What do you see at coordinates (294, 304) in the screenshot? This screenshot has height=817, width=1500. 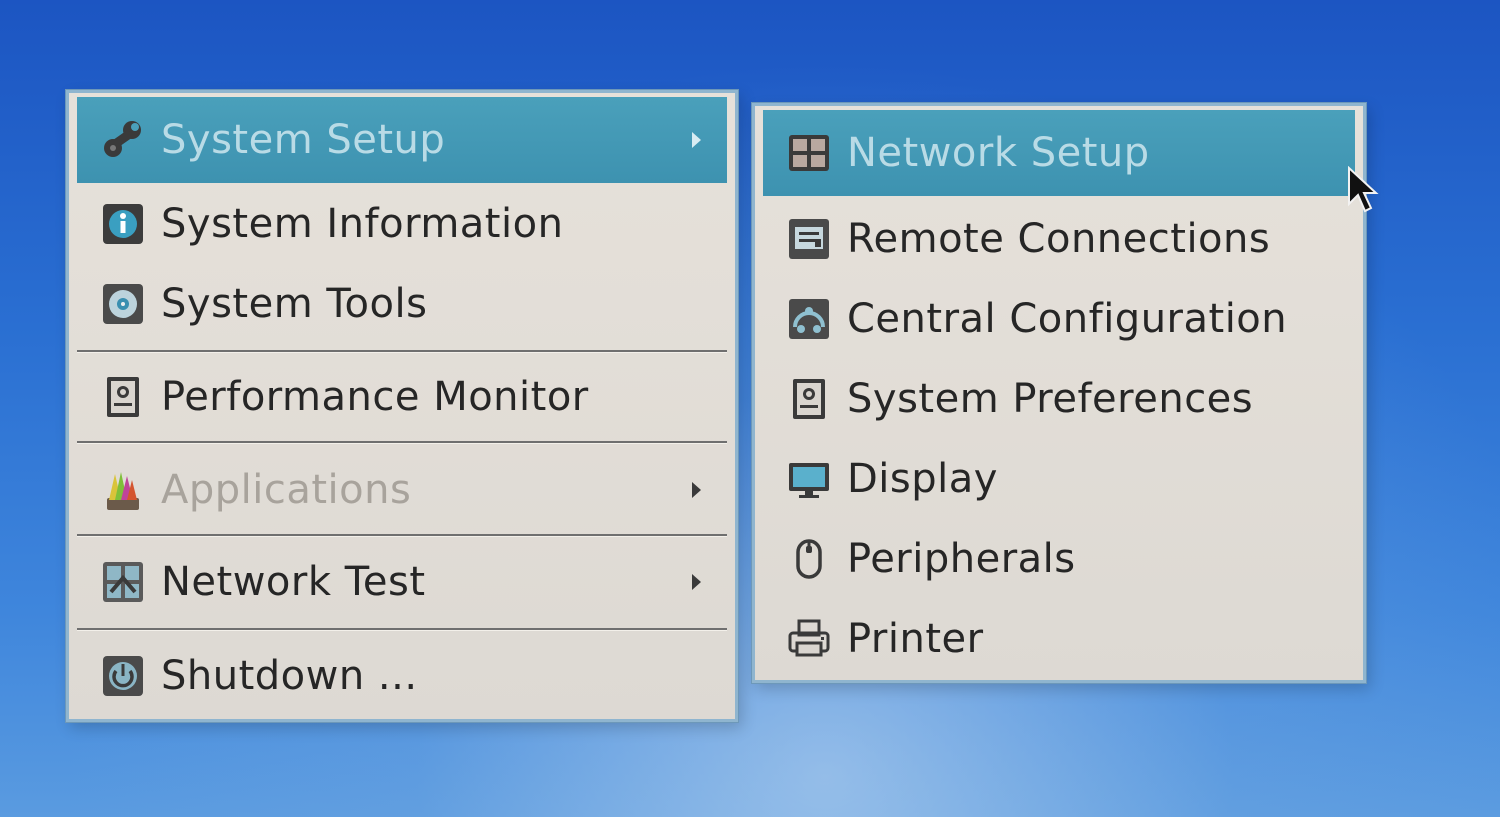 I see `menu-item-label: System Tools` at bounding box center [294, 304].